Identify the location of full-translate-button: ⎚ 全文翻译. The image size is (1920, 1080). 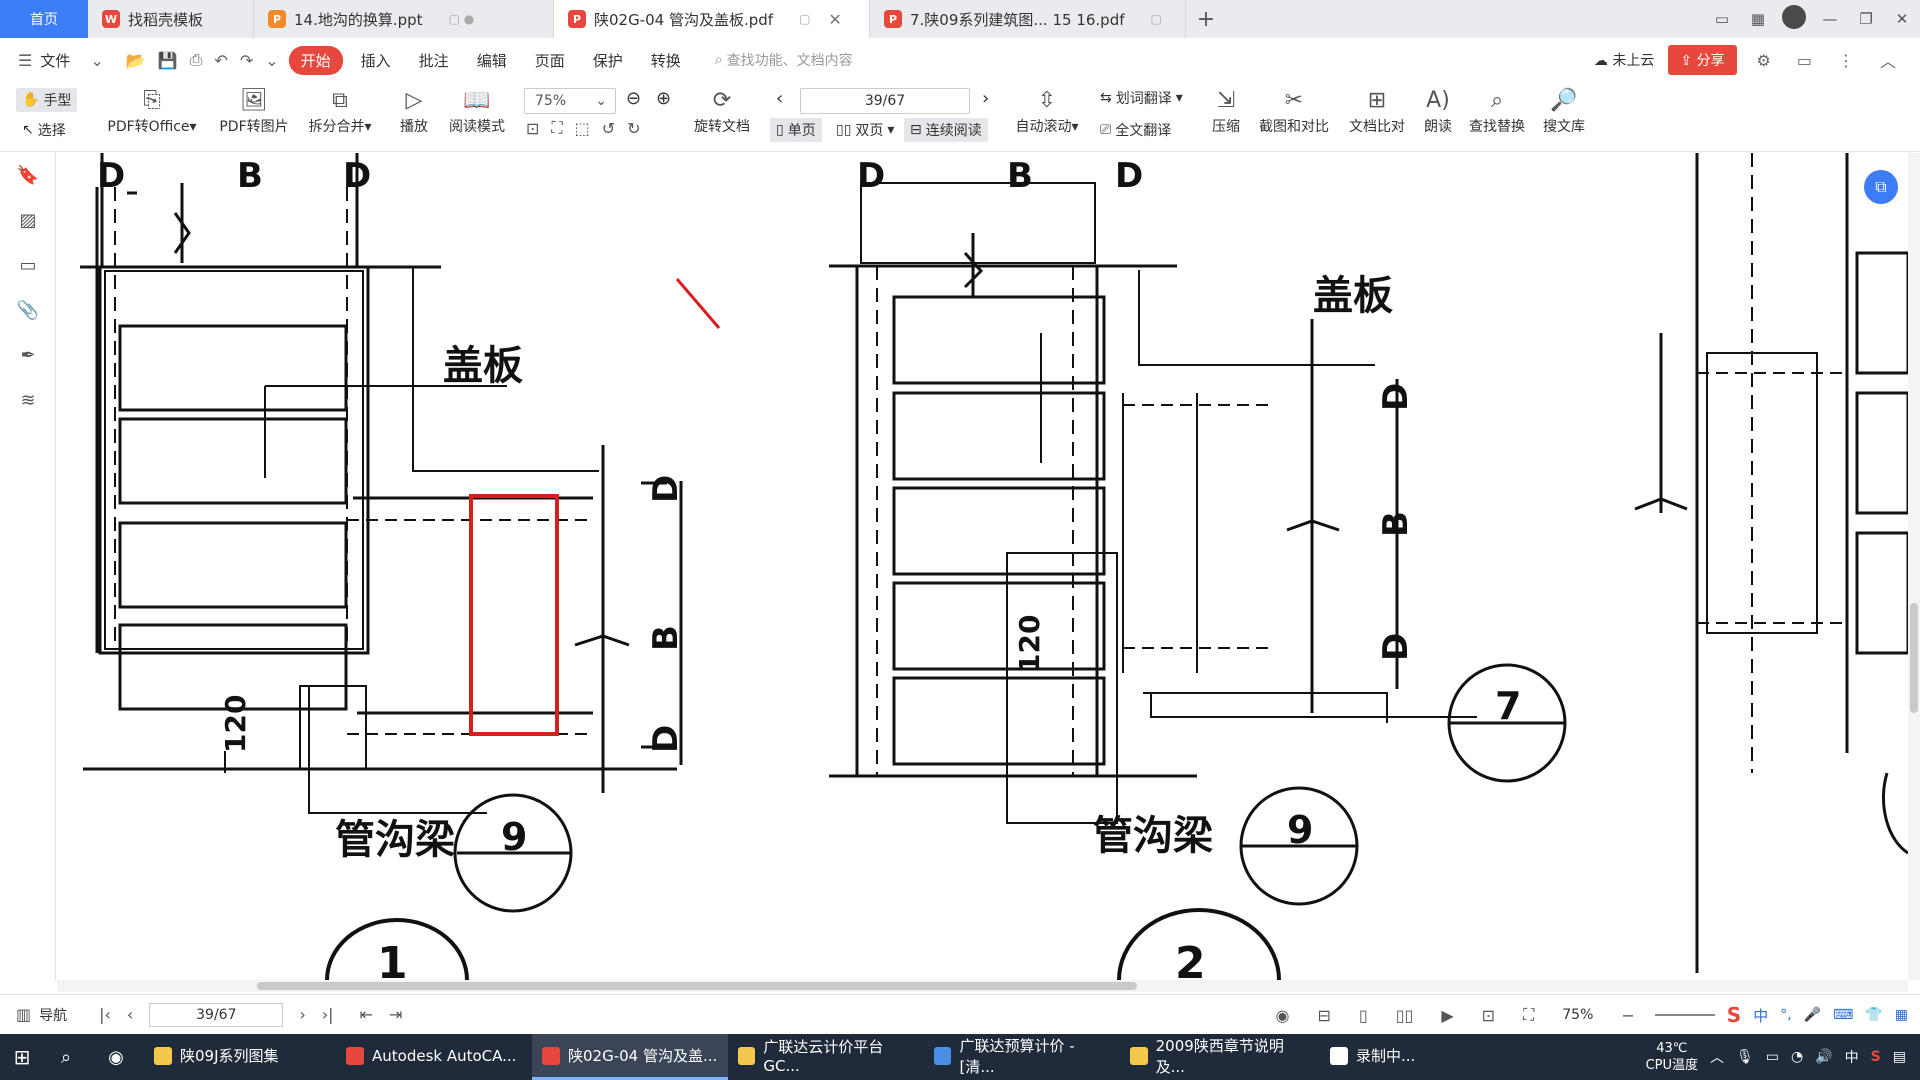
(1135, 130).